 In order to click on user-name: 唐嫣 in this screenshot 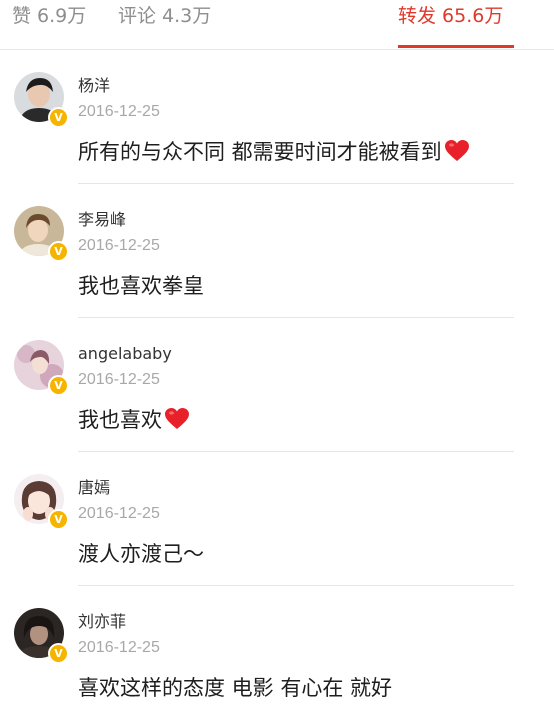, I will do `click(94, 488)`.